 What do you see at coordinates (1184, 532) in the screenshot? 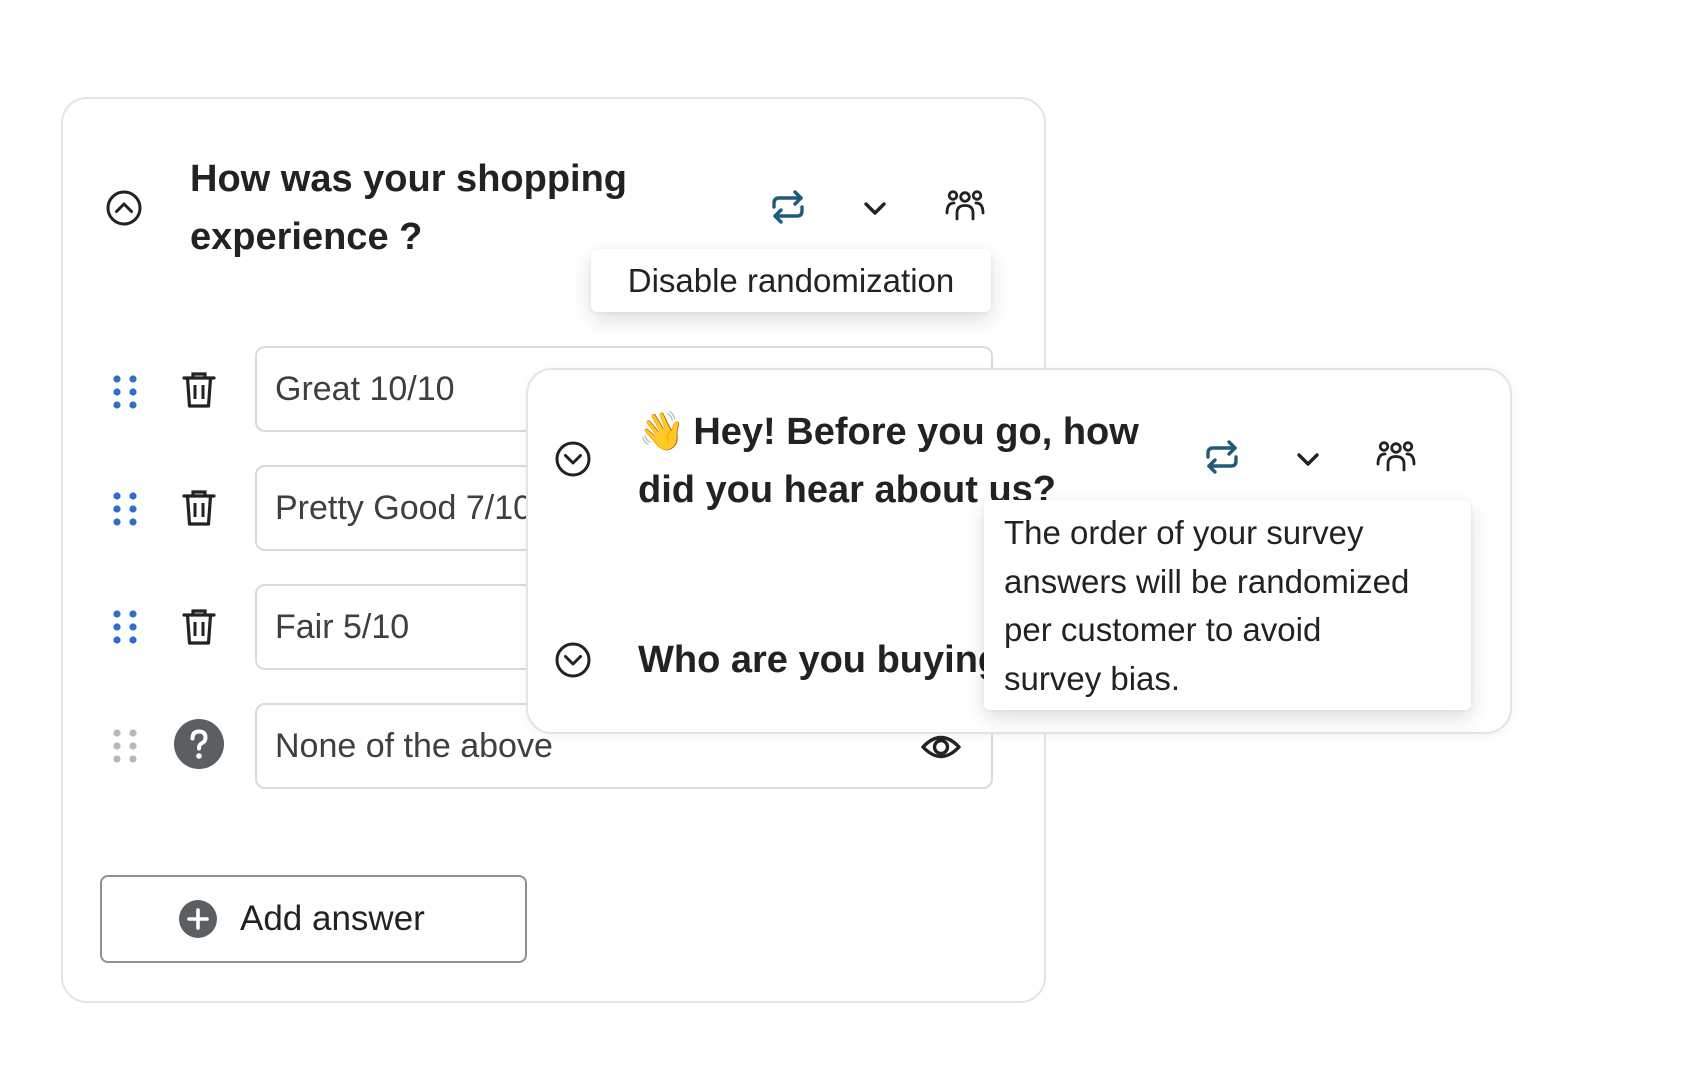
I see `tooltip-text-line: The order of your survey` at bounding box center [1184, 532].